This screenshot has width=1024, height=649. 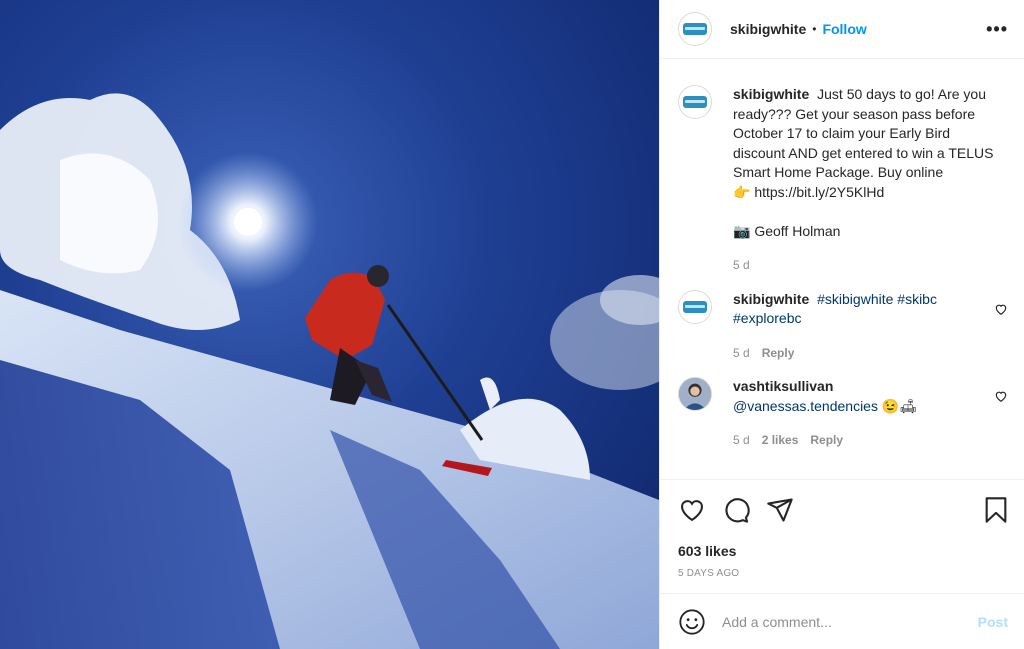 I want to click on comment-username: vashtiksullivan, so click(x=783, y=386).